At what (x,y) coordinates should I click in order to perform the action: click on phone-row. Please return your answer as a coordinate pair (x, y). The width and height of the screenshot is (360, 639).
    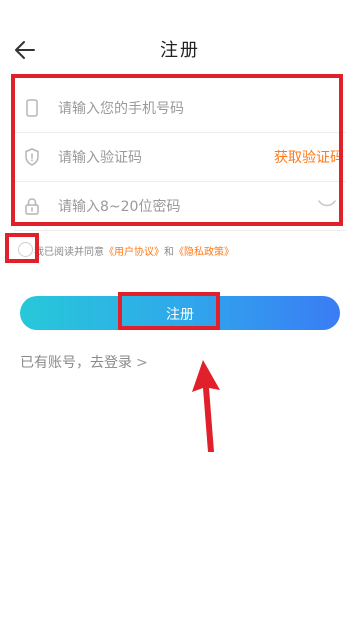
    Looking at the image, I should click on (180, 108).